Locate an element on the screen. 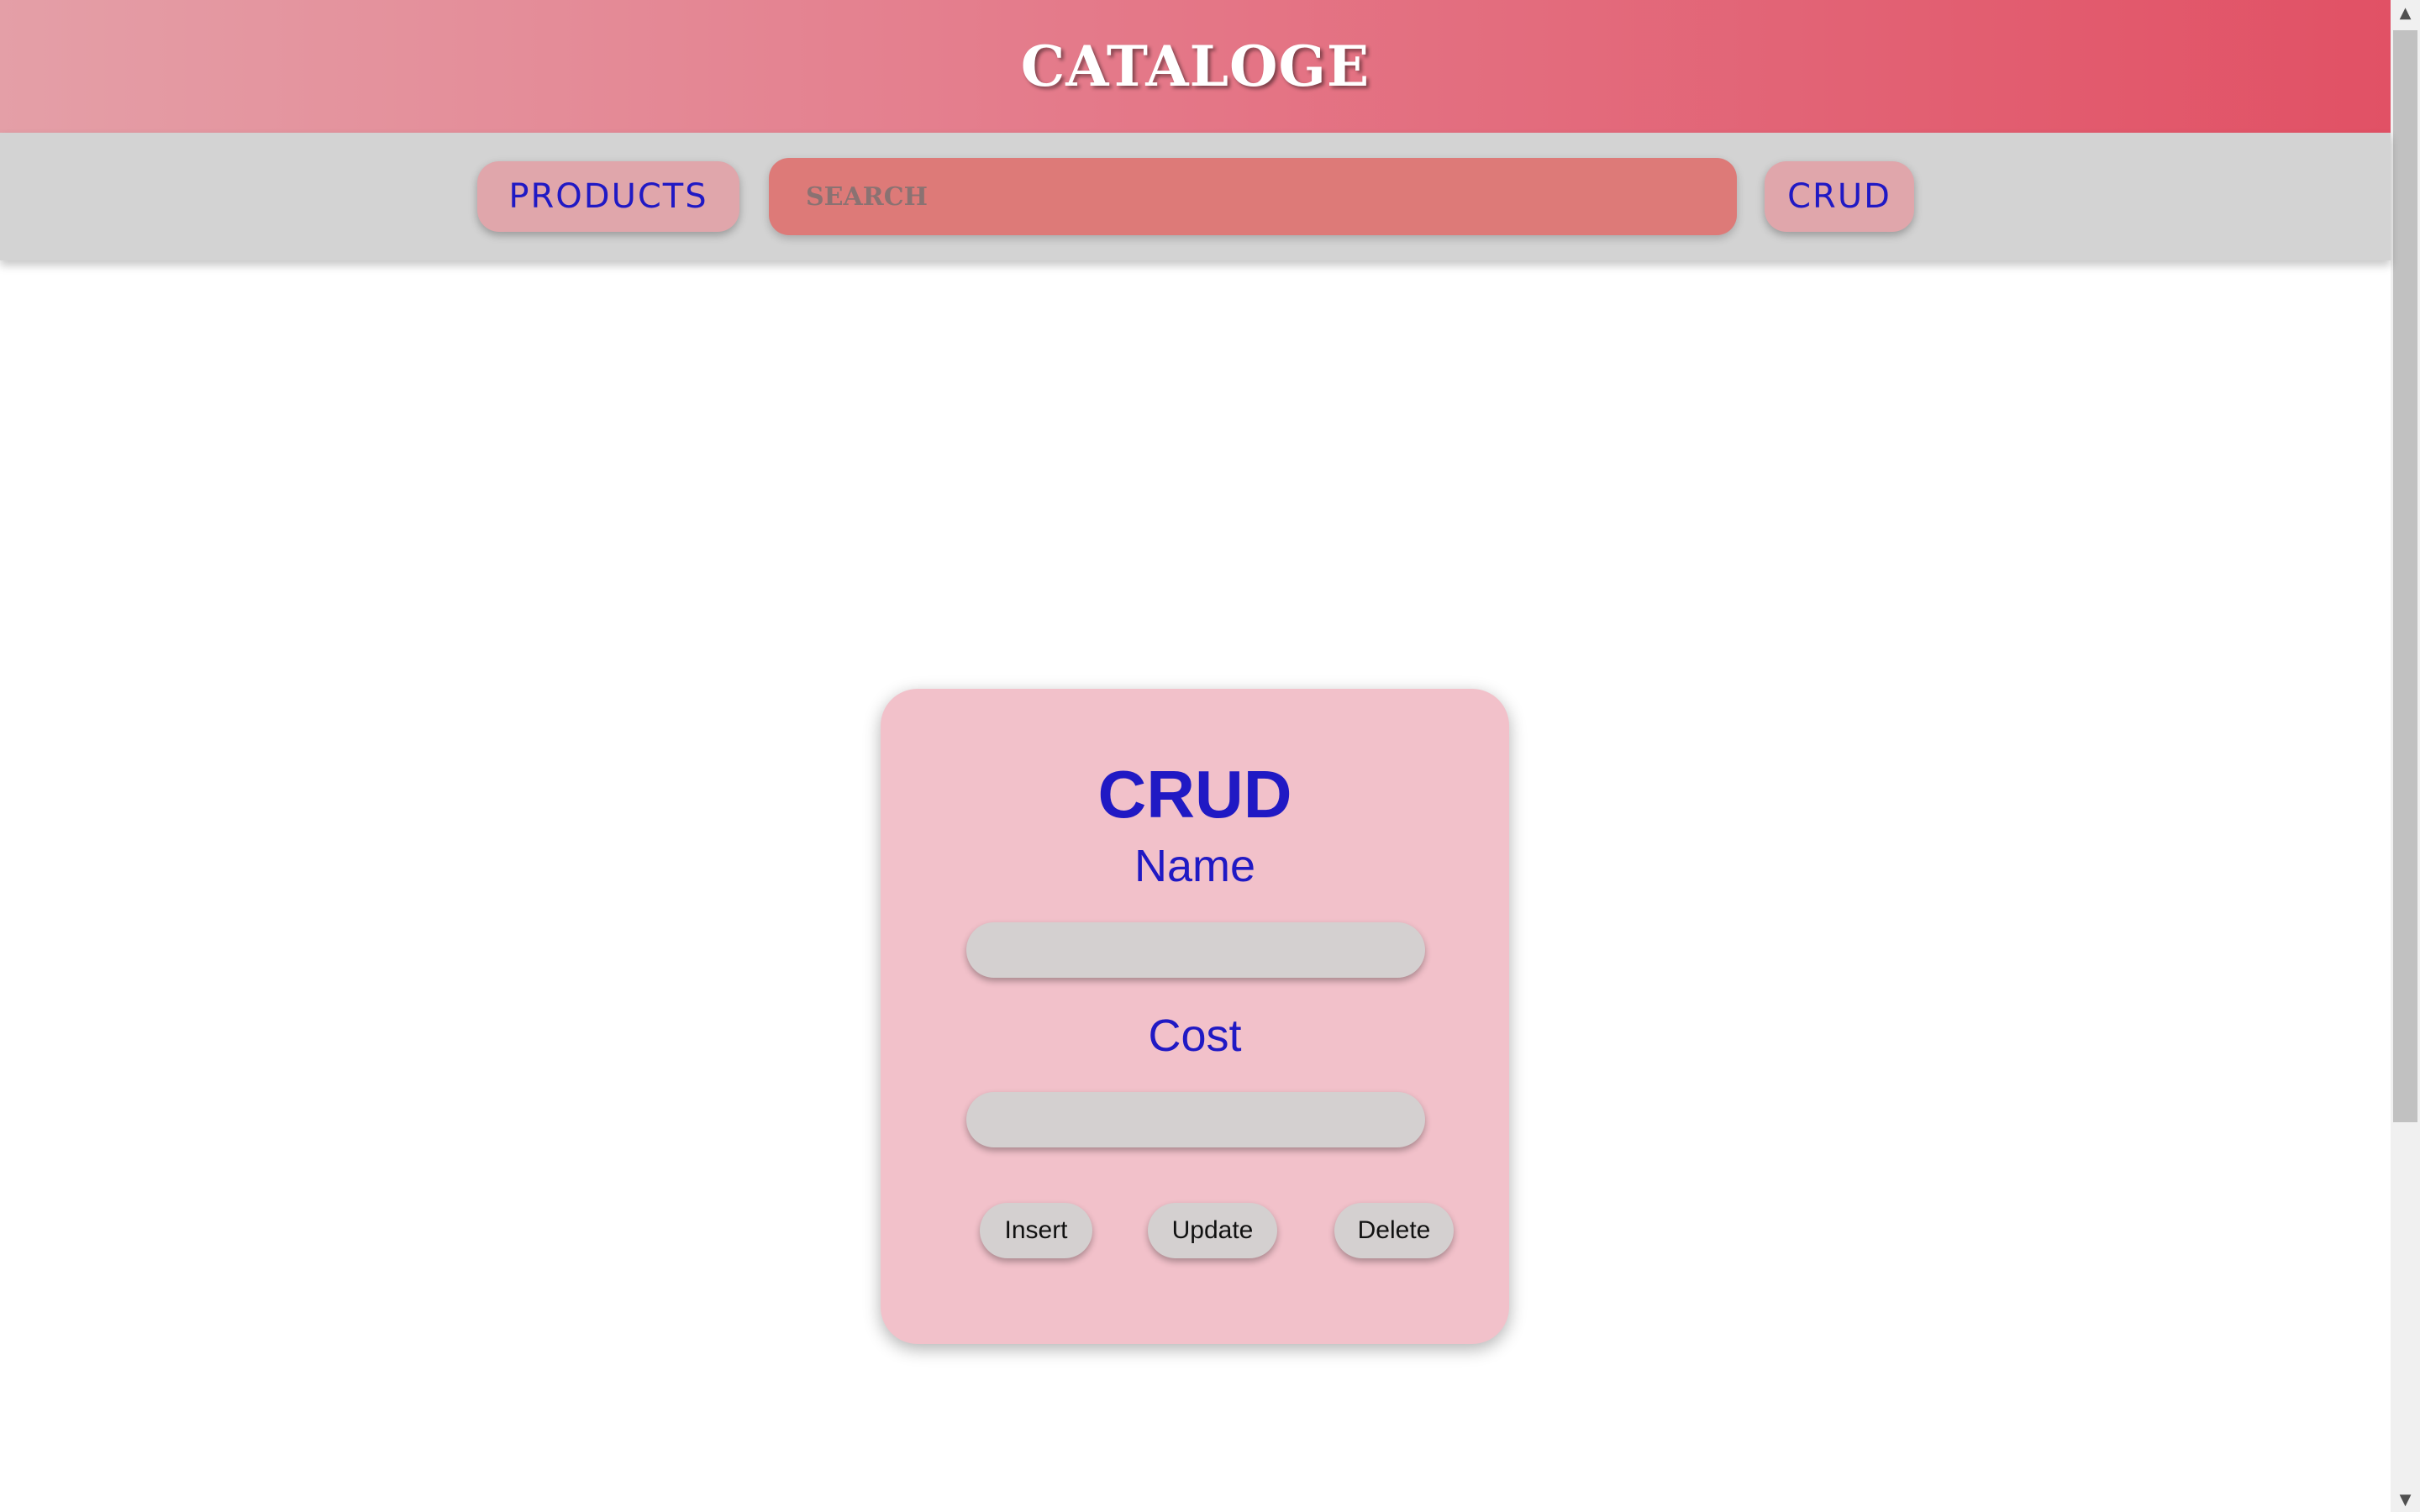  navbar: PRODUCTS CRUD is located at coordinates (1195, 196).